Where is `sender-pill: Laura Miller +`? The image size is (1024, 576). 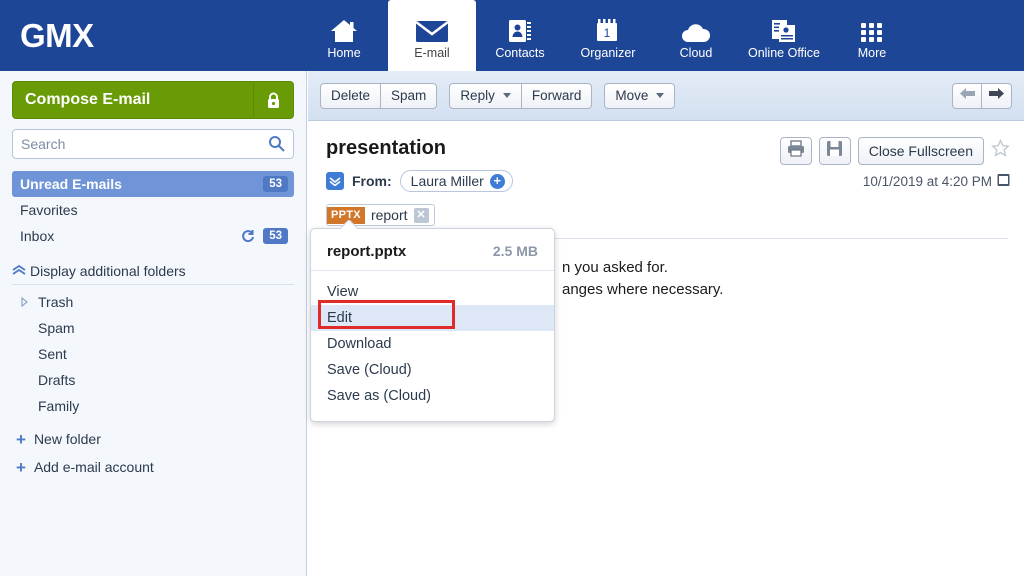
sender-pill: Laura Miller + is located at coordinates (456, 181).